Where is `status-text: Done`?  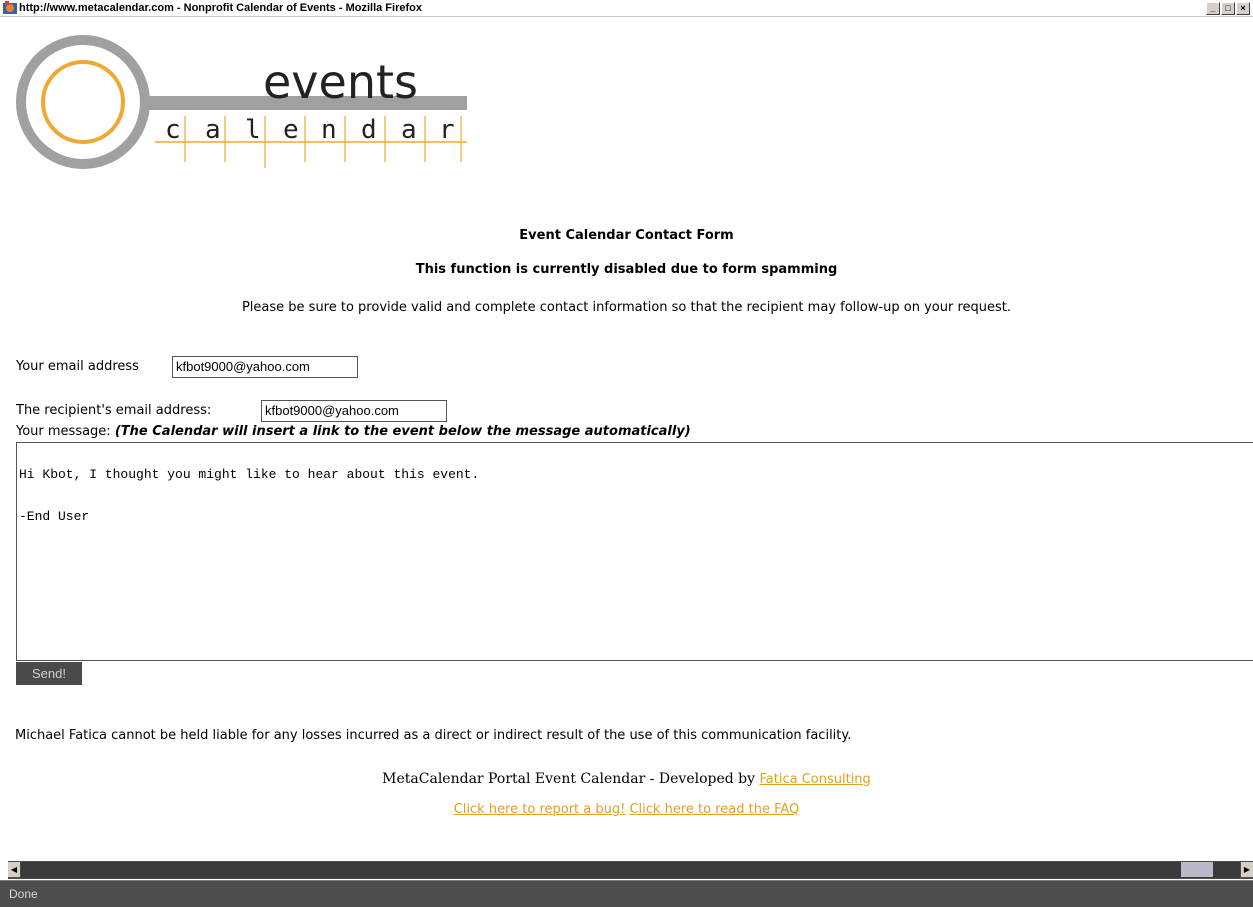 status-text: Done is located at coordinates (23, 894).